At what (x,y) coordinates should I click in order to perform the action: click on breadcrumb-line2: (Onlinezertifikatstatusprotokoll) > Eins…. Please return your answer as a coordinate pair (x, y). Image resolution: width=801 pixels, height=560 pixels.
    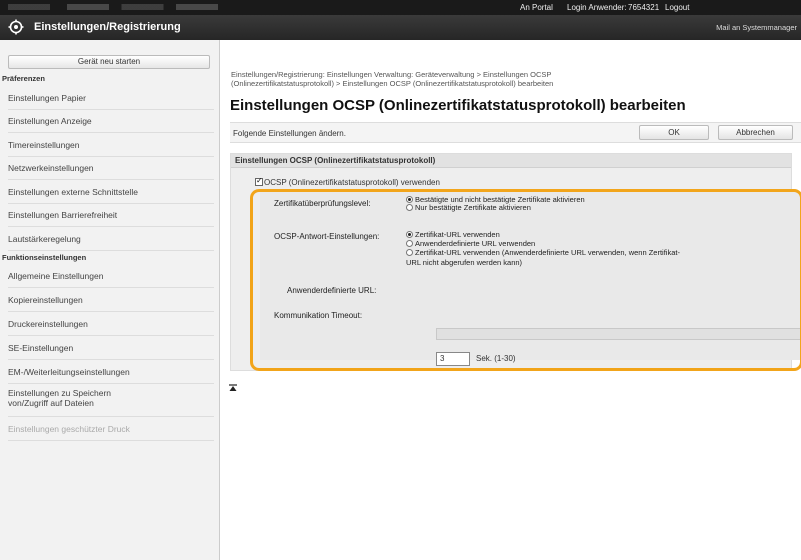
    Looking at the image, I should click on (511, 83).